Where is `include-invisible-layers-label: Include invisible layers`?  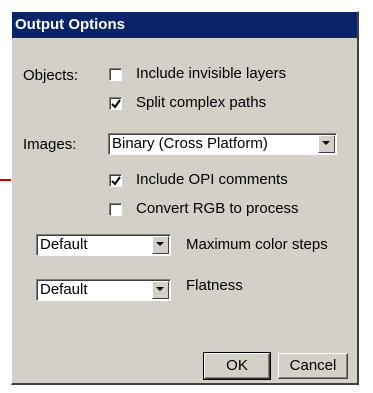
include-invisible-layers-label: Include invisible layers is located at coordinates (211, 74).